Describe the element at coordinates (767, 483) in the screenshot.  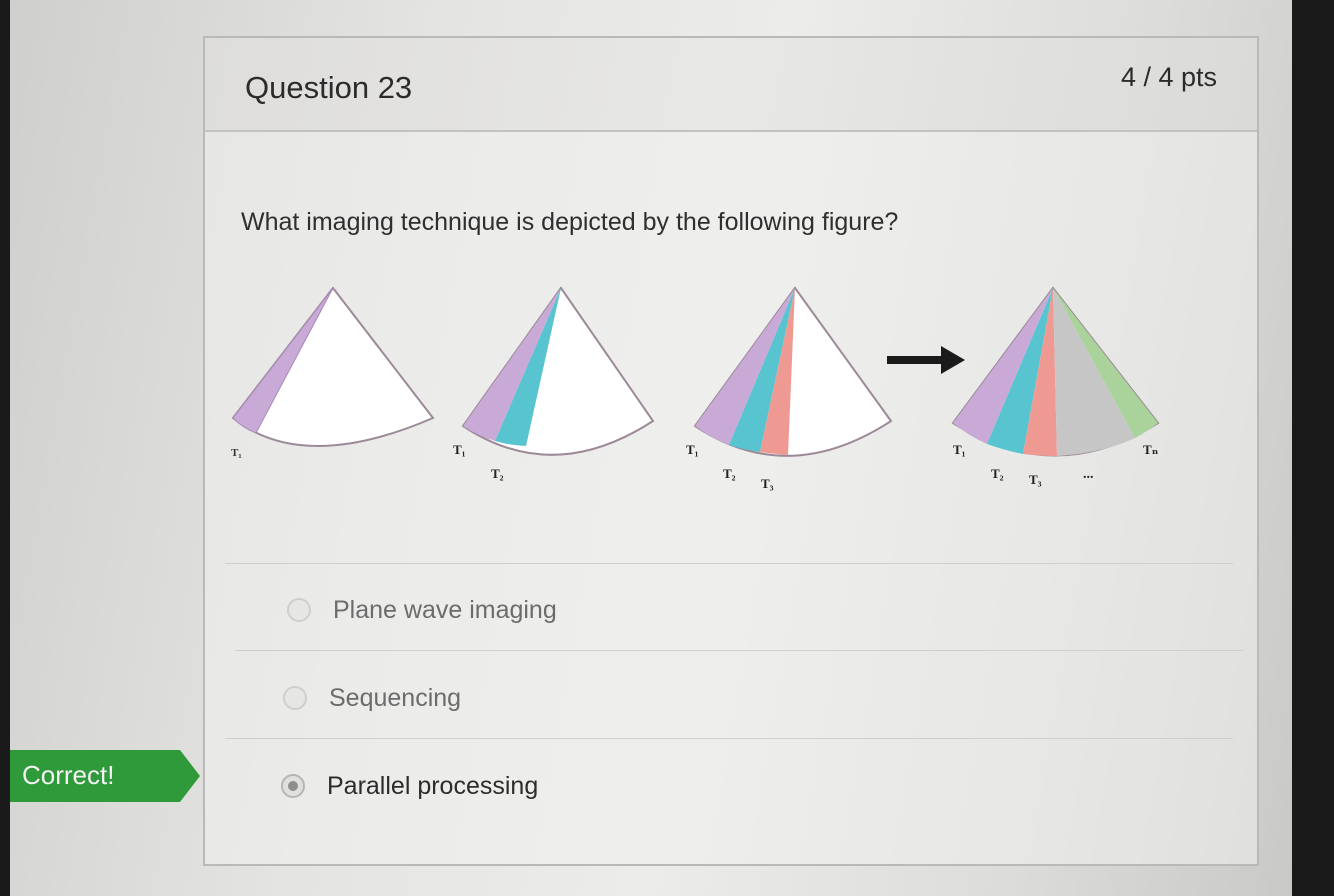
I see `fan-3-label-t3: T₃` at that location.